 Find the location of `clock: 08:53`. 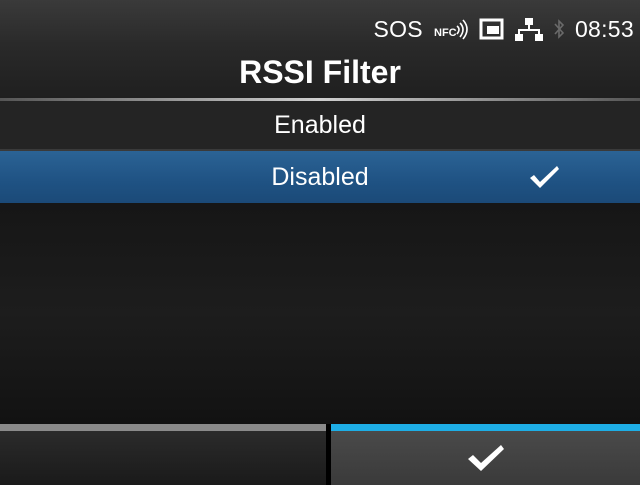

clock: 08:53 is located at coordinates (604, 28).